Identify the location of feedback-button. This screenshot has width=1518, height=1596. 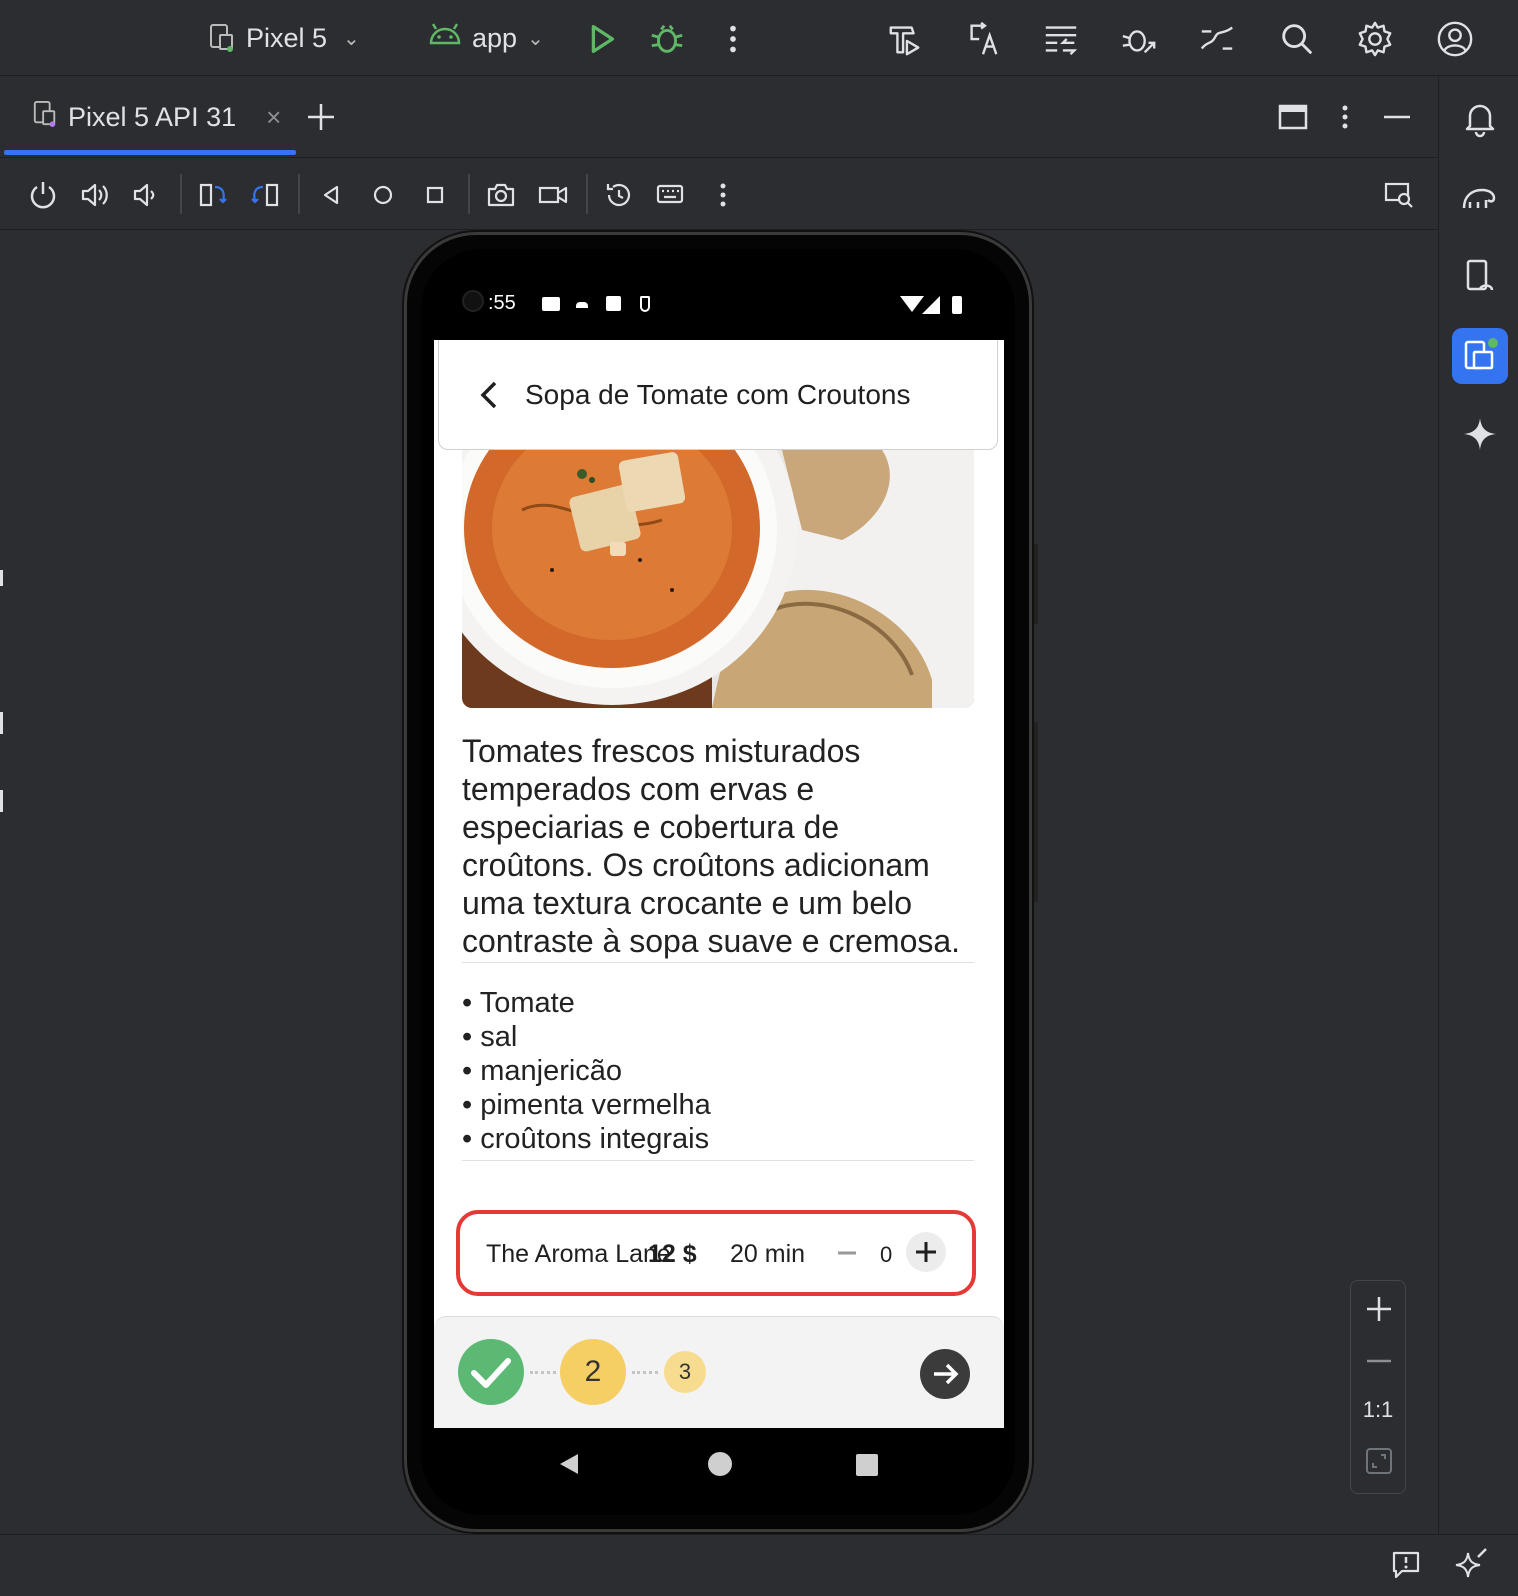
(1406, 1565).